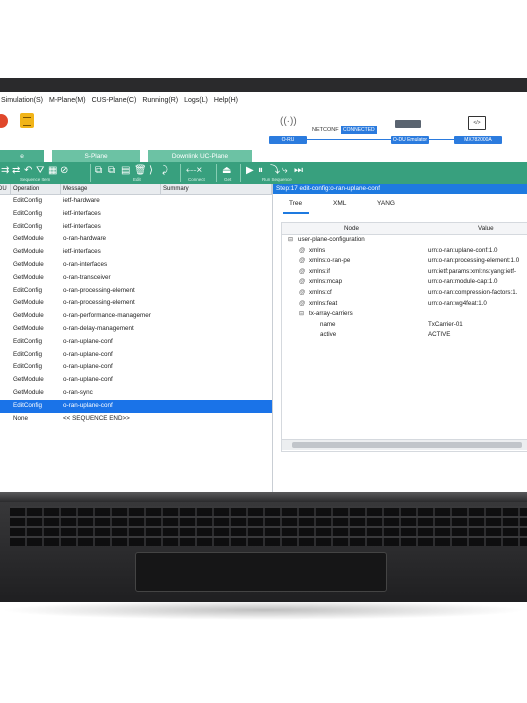 Image resolution: width=527 pixels, height=703 pixels. I want to click on next-icon: ⏭, so click(298, 171).